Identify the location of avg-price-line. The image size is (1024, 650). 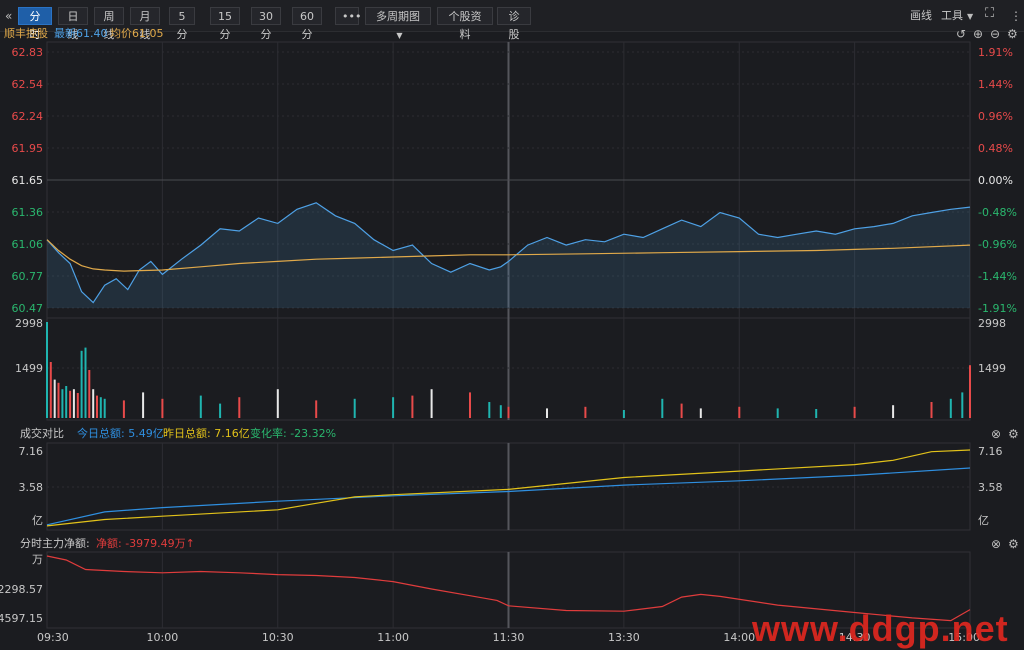
(508, 255).